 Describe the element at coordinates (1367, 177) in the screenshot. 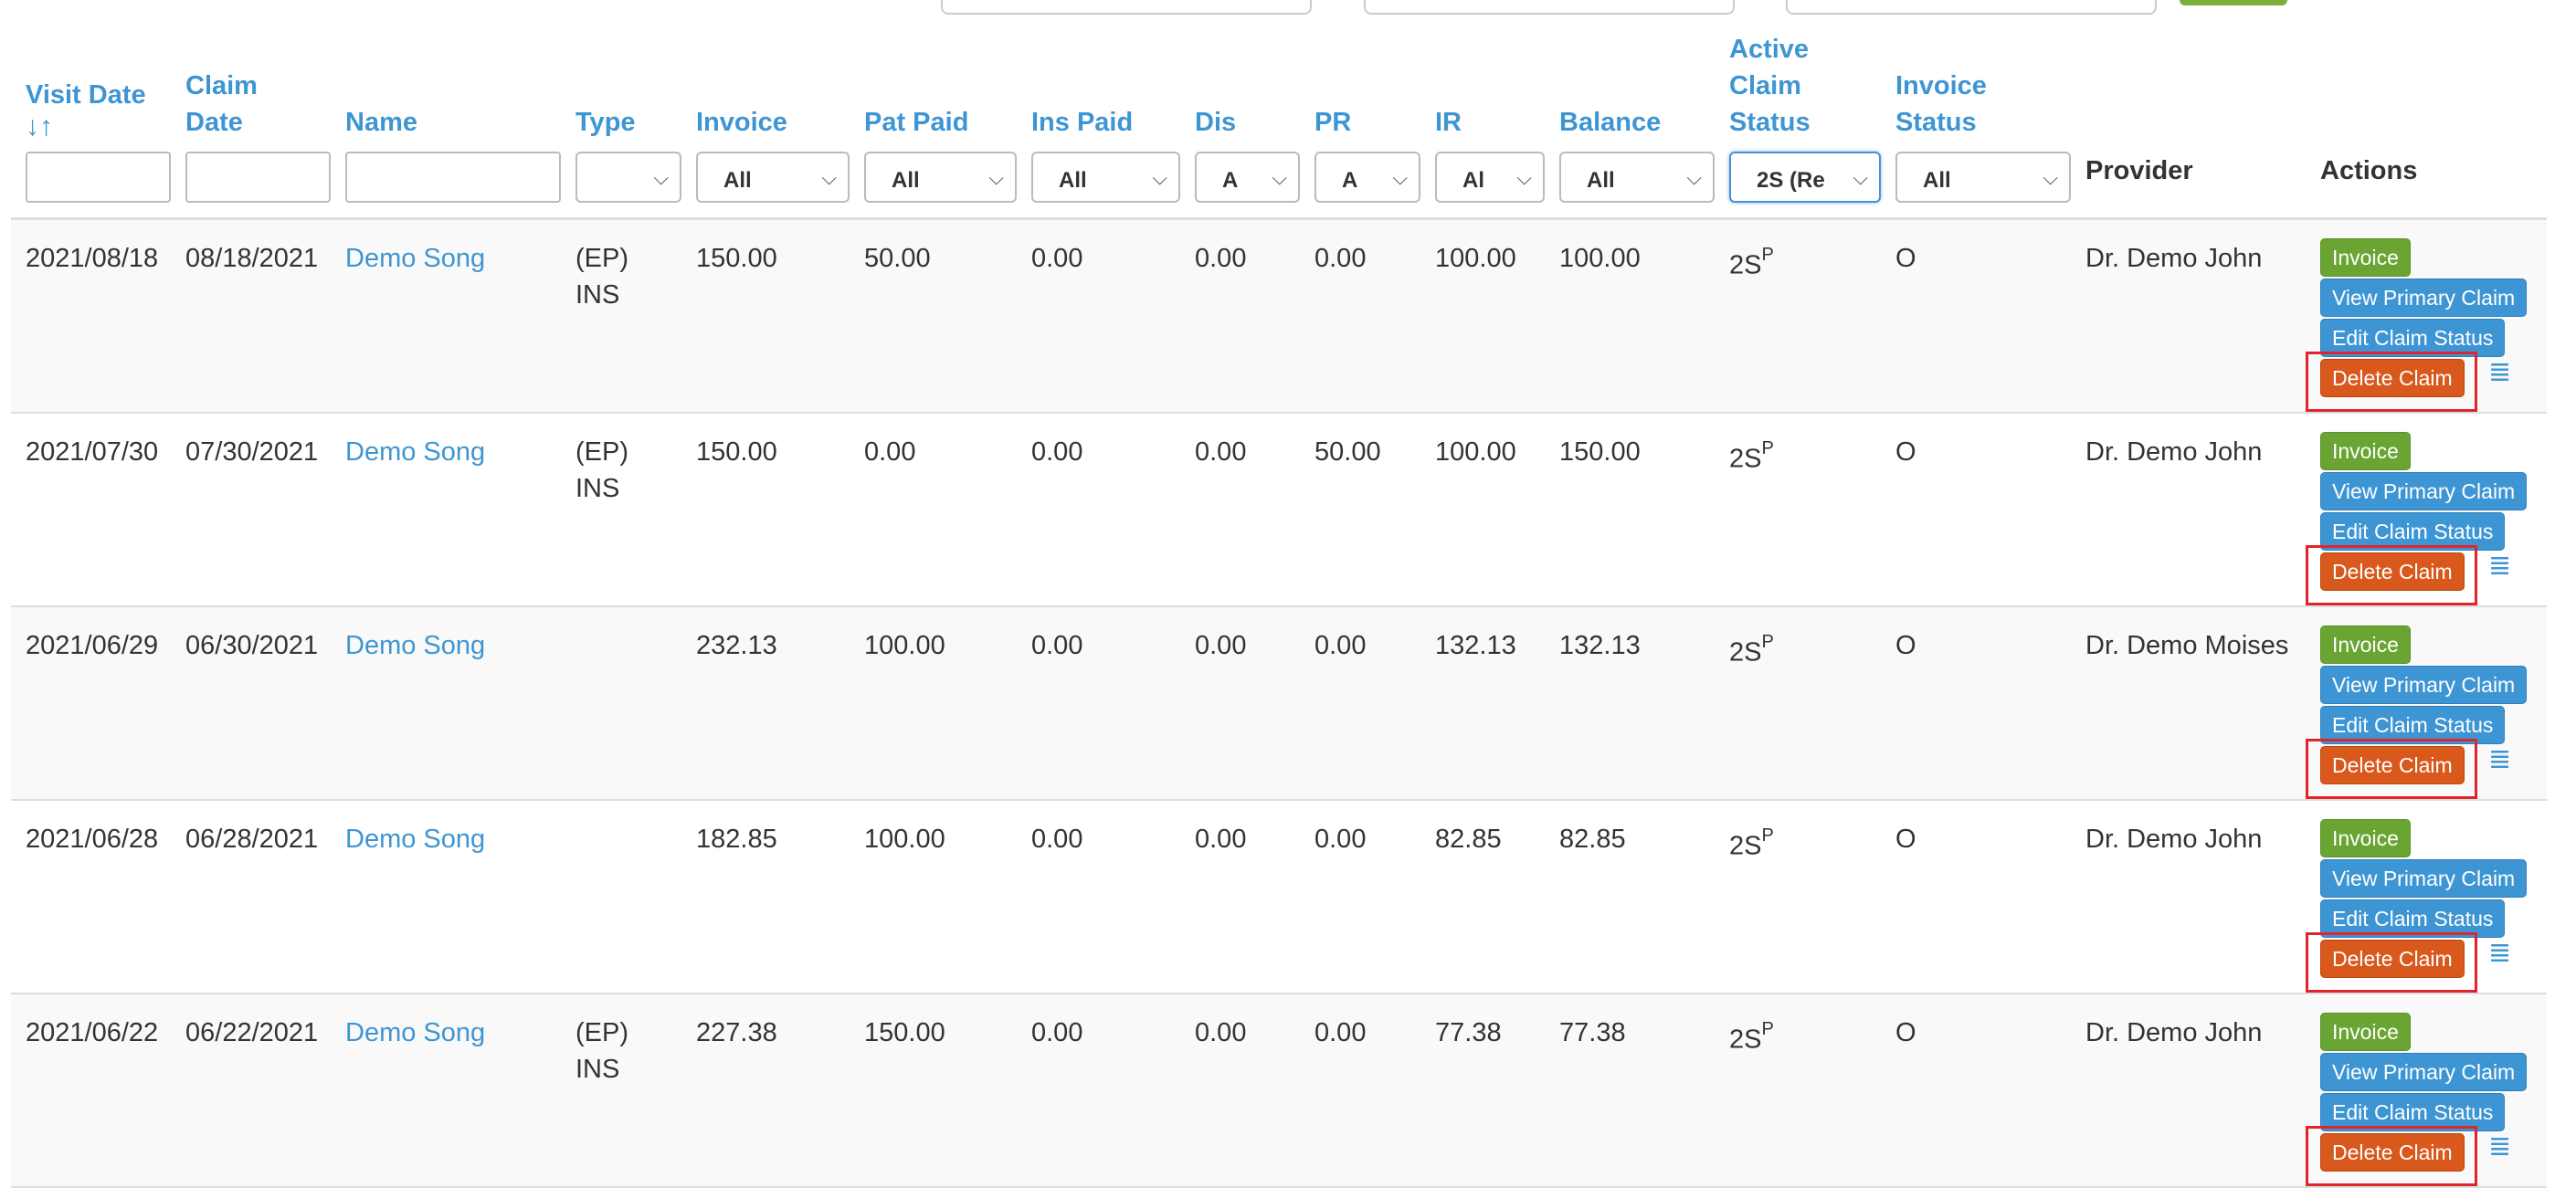

I see `pr-filter-select: A ⌵` at that location.